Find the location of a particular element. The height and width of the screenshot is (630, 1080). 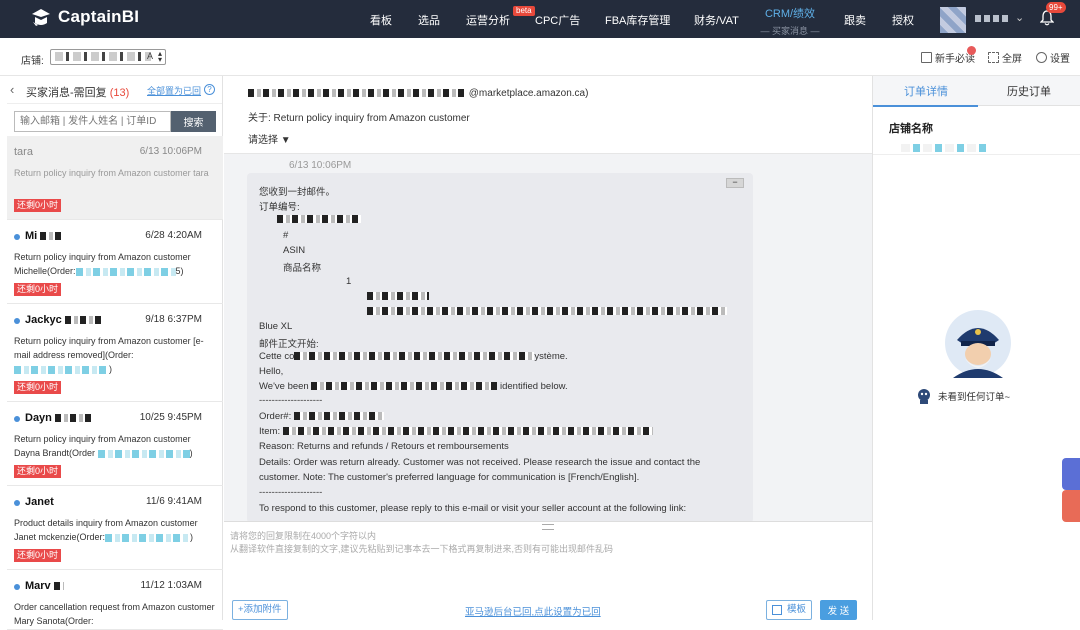

nav-cpc-ads: CPC广告 is located at coordinates (557, 20).